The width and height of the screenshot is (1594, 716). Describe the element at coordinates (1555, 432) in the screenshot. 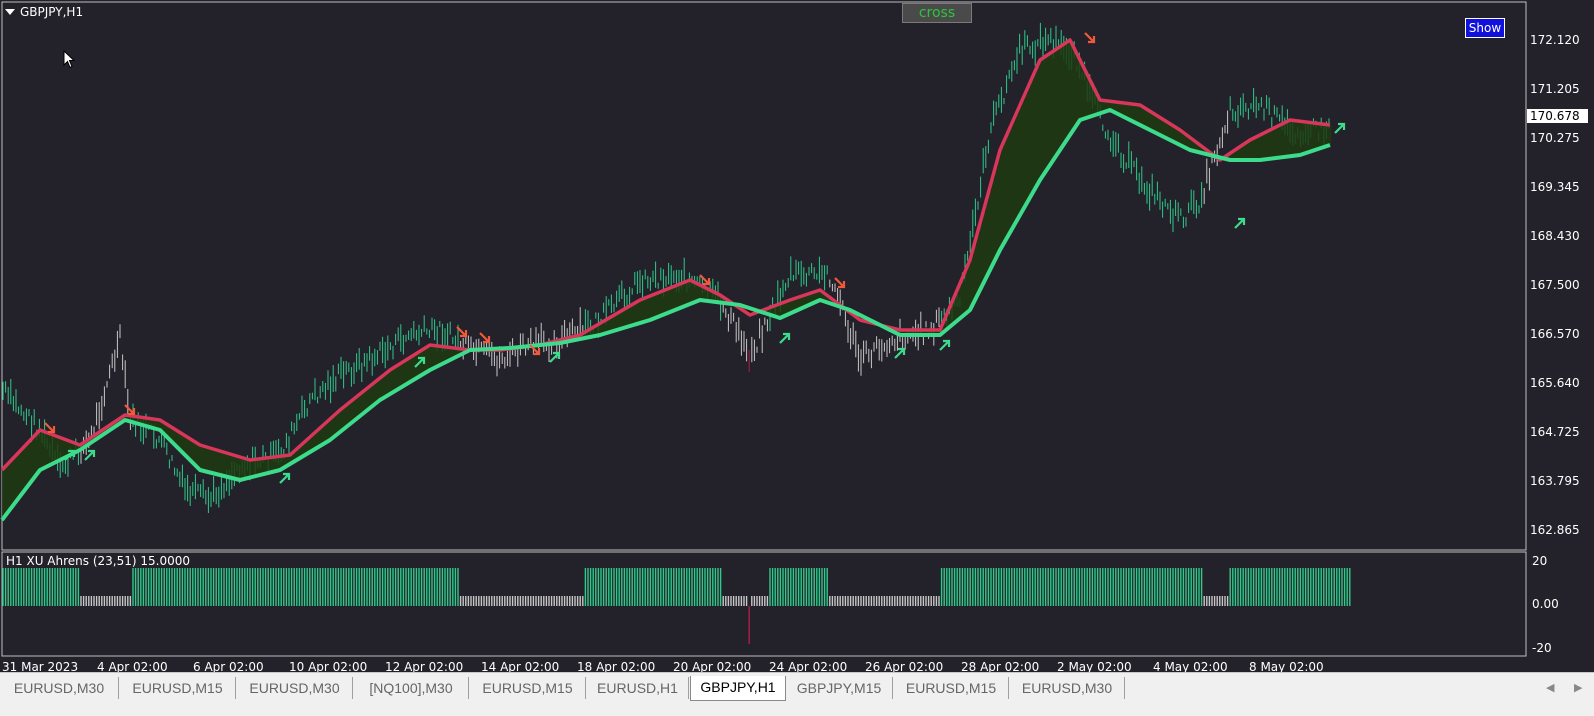

I see `price-axis-label: 164.725` at that location.